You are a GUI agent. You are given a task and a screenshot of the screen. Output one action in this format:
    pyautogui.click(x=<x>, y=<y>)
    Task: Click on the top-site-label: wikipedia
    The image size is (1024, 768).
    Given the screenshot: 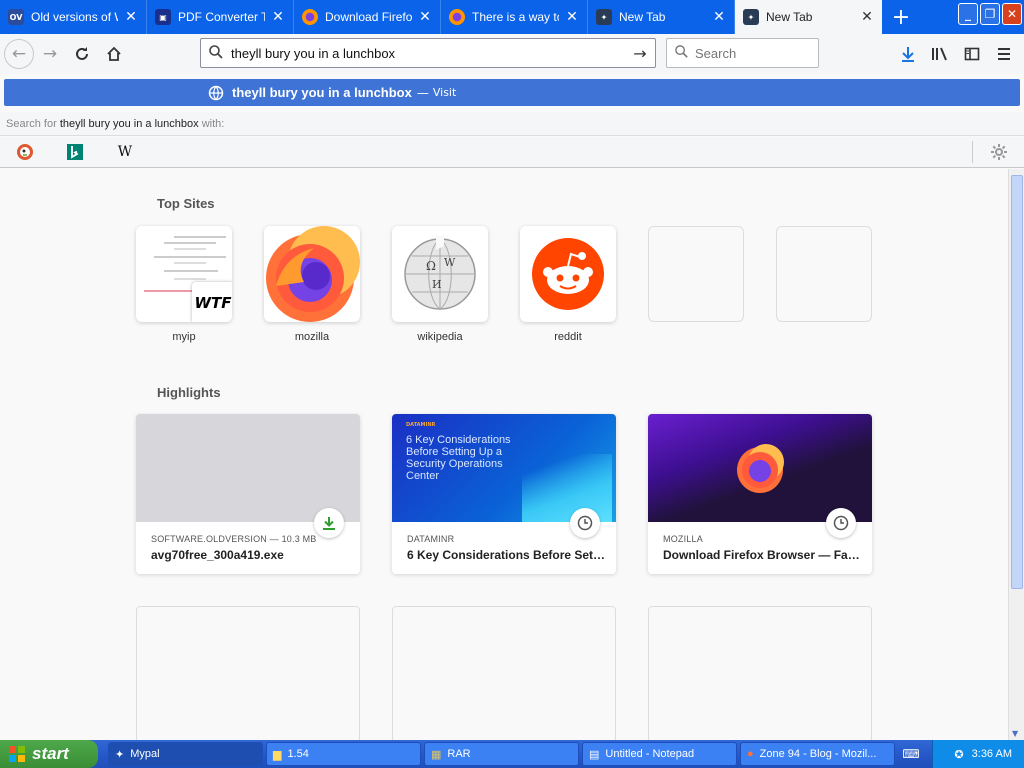 What is the action you would take?
    pyautogui.click(x=440, y=337)
    